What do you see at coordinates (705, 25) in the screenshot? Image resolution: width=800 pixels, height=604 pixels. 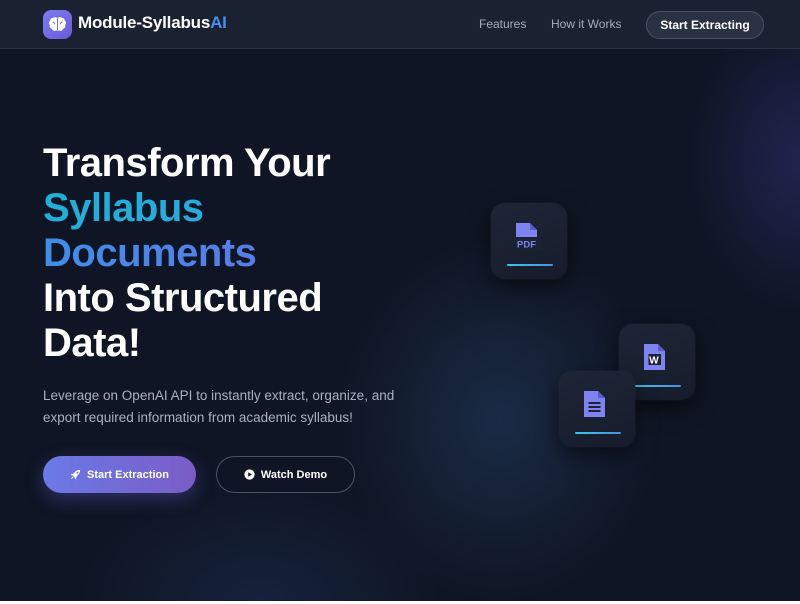 I see `start-extracting-button: Start Extracting` at bounding box center [705, 25].